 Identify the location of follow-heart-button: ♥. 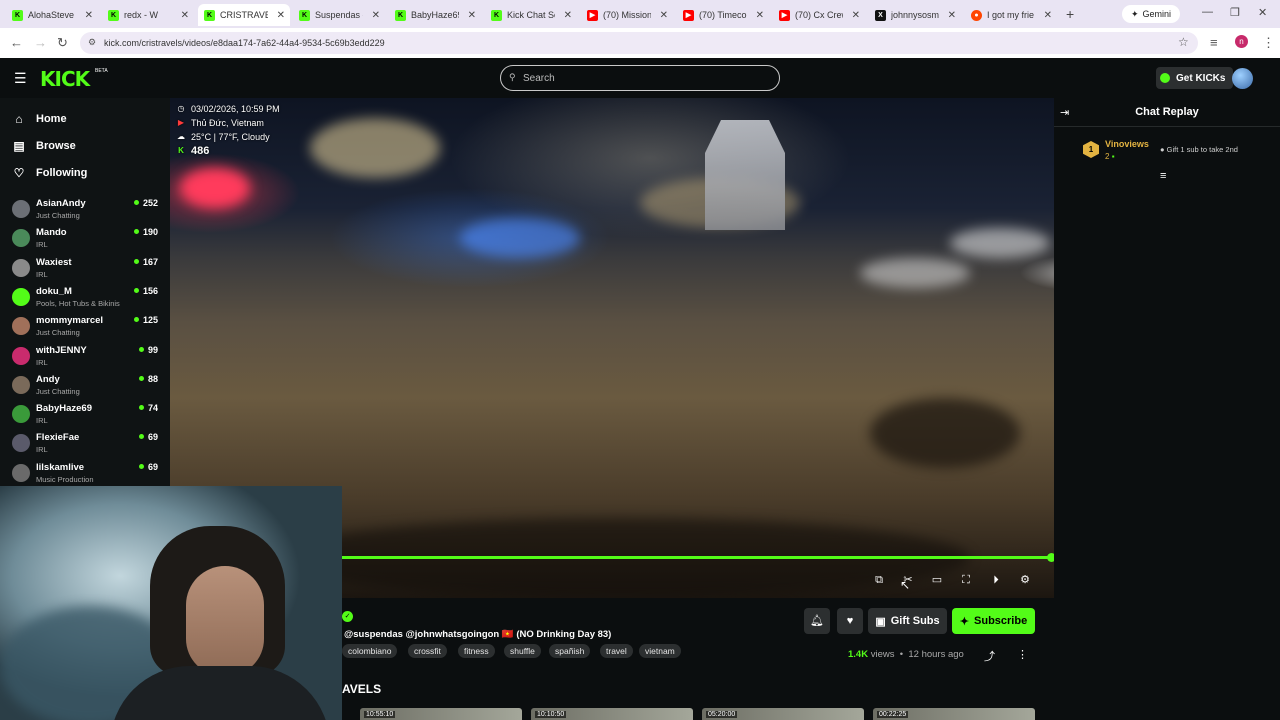
(850, 621).